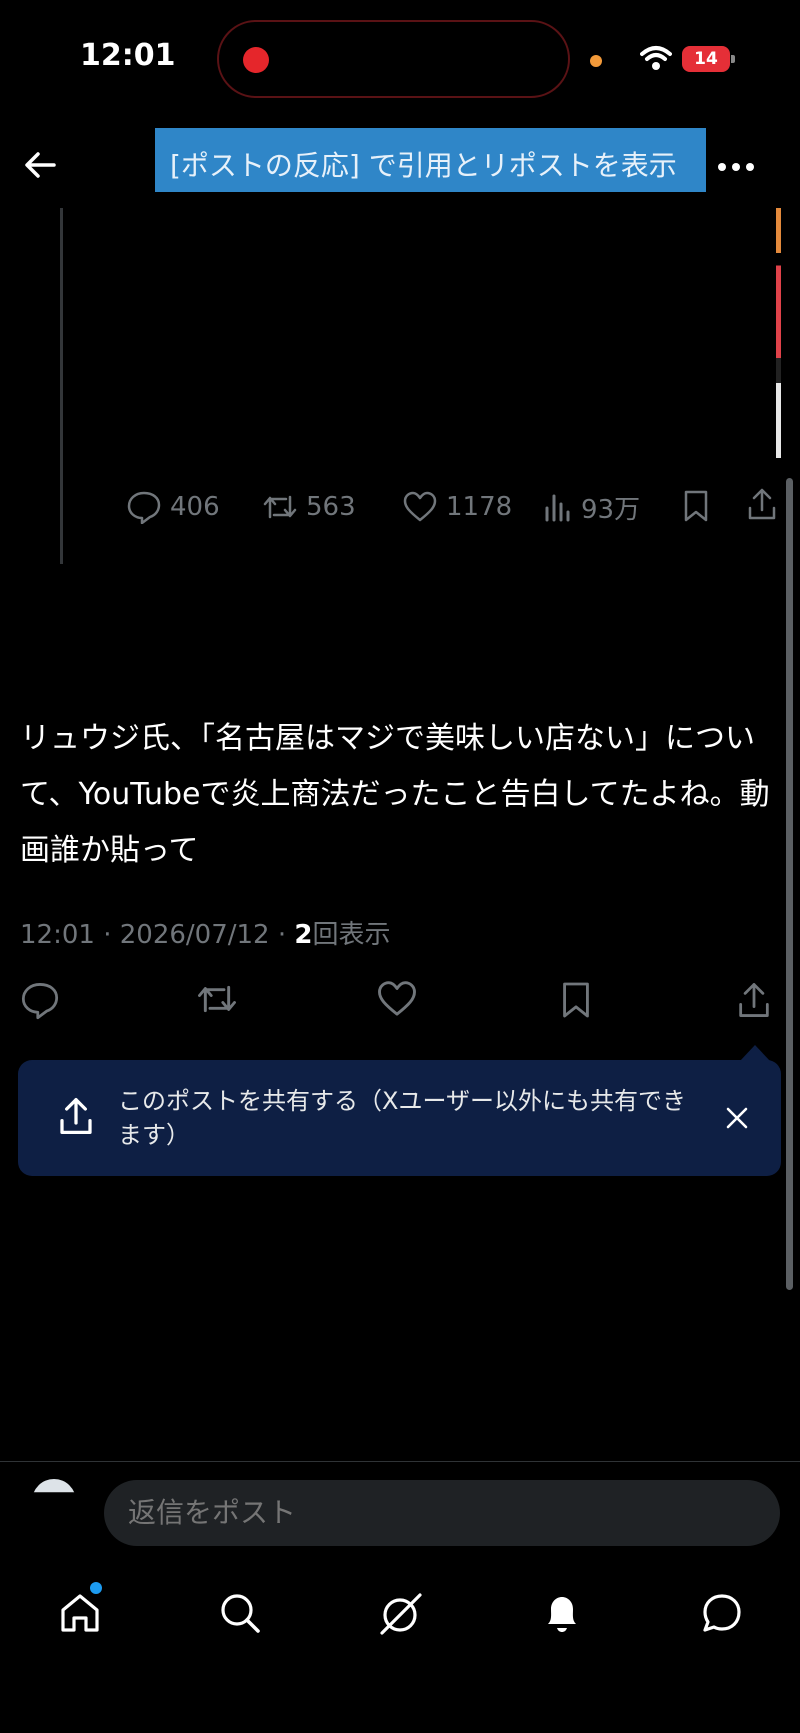 The height and width of the screenshot is (1733, 800). What do you see at coordinates (240, 1613) in the screenshot?
I see `search-icon` at bounding box center [240, 1613].